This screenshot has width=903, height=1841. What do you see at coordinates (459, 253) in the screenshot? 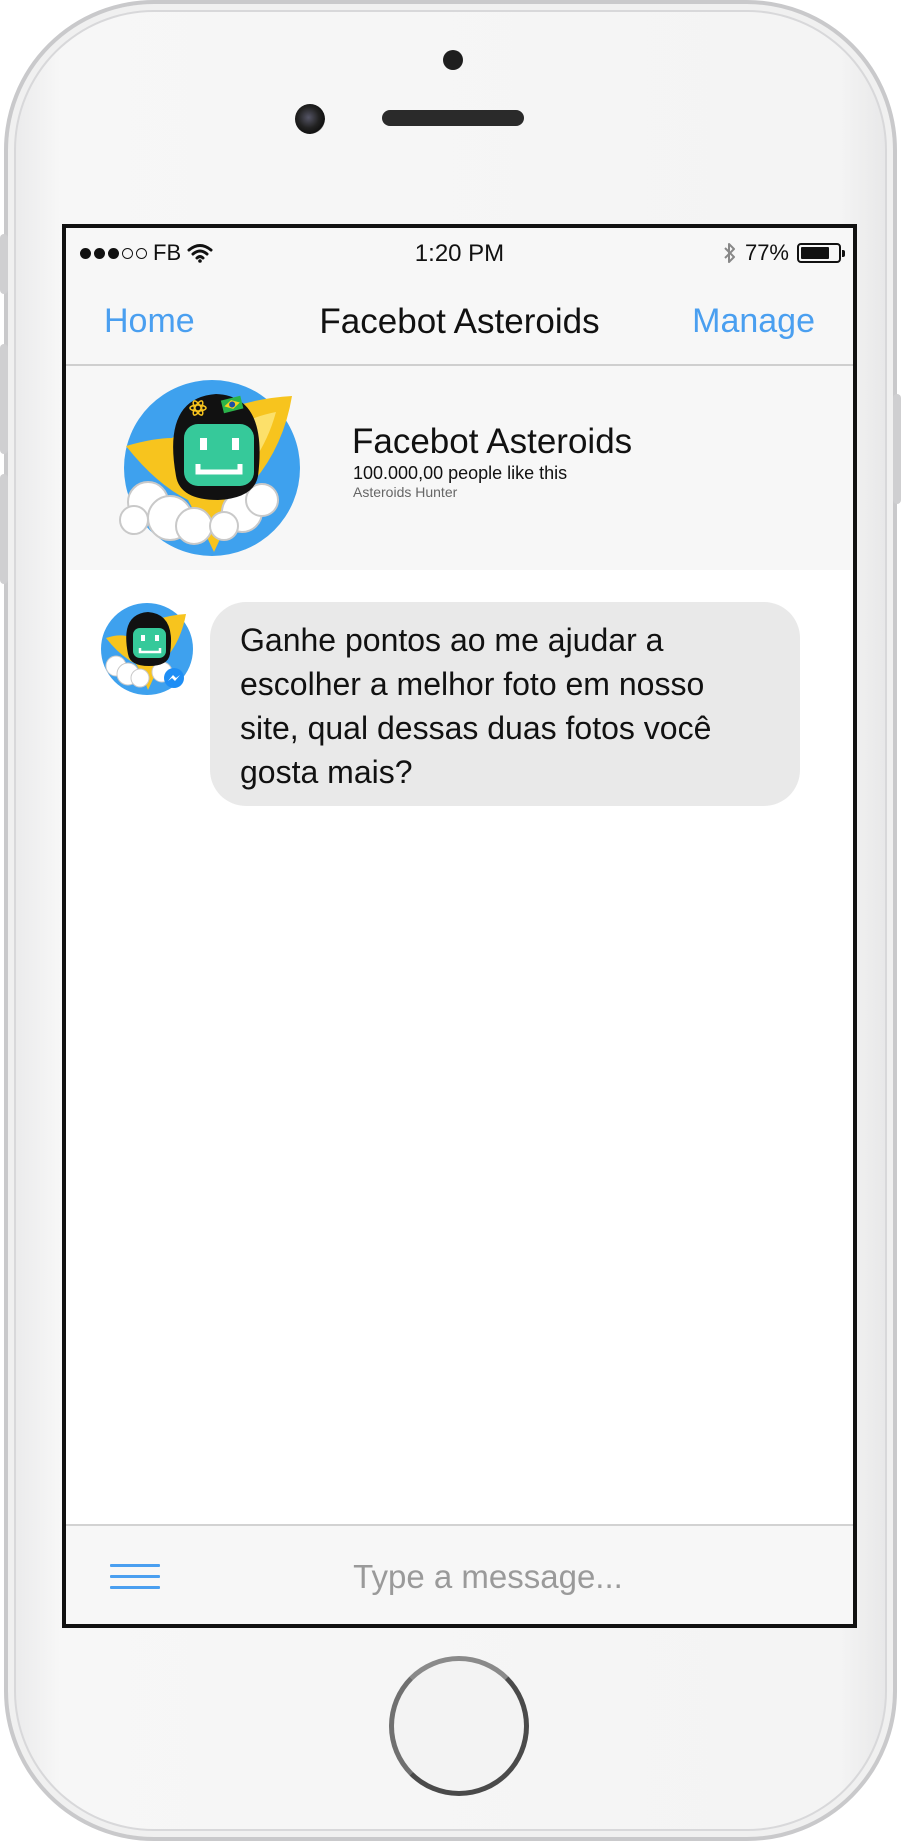
I see `status-bar: FB 1:20 PM 77%` at bounding box center [459, 253].